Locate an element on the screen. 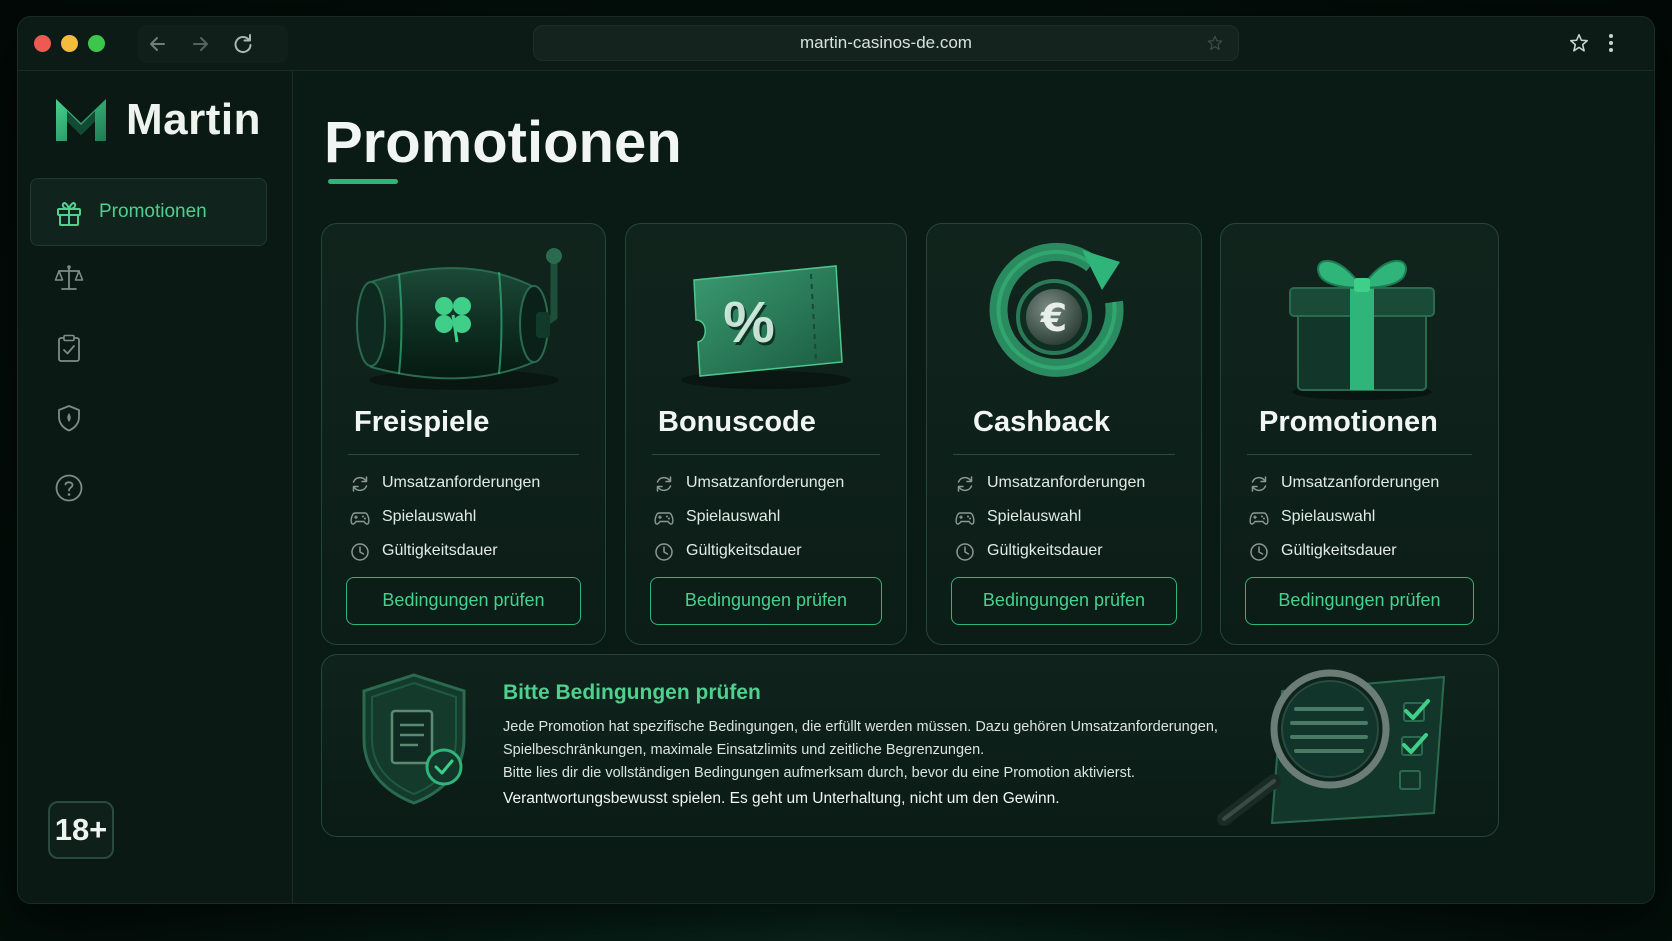 The width and height of the screenshot is (1672, 941). address-bar: martin-casinos-de.com is located at coordinates (886, 43).